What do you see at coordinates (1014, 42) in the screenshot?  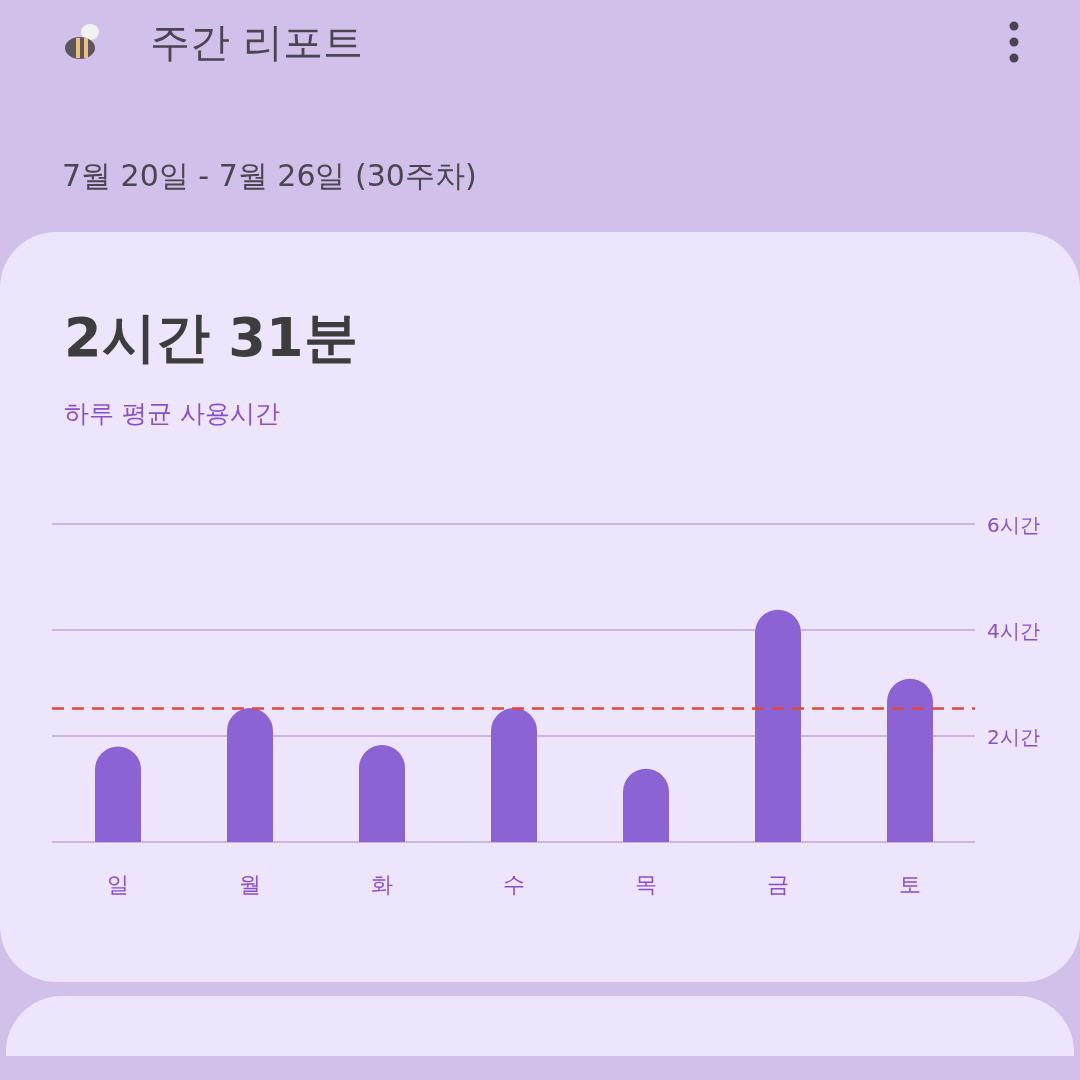 I see `more-menu-icon` at bounding box center [1014, 42].